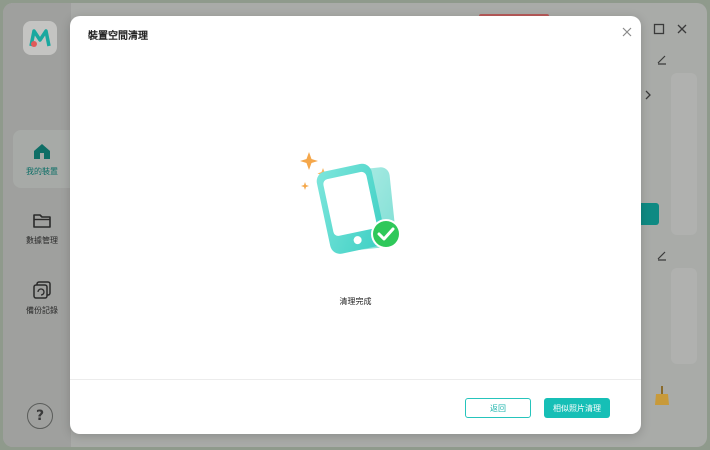 The width and height of the screenshot is (710, 450). Describe the element at coordinates (577, 408) in the screenshot. I see `similar-photos-cleanup-button: 相似照片清理` at that location.